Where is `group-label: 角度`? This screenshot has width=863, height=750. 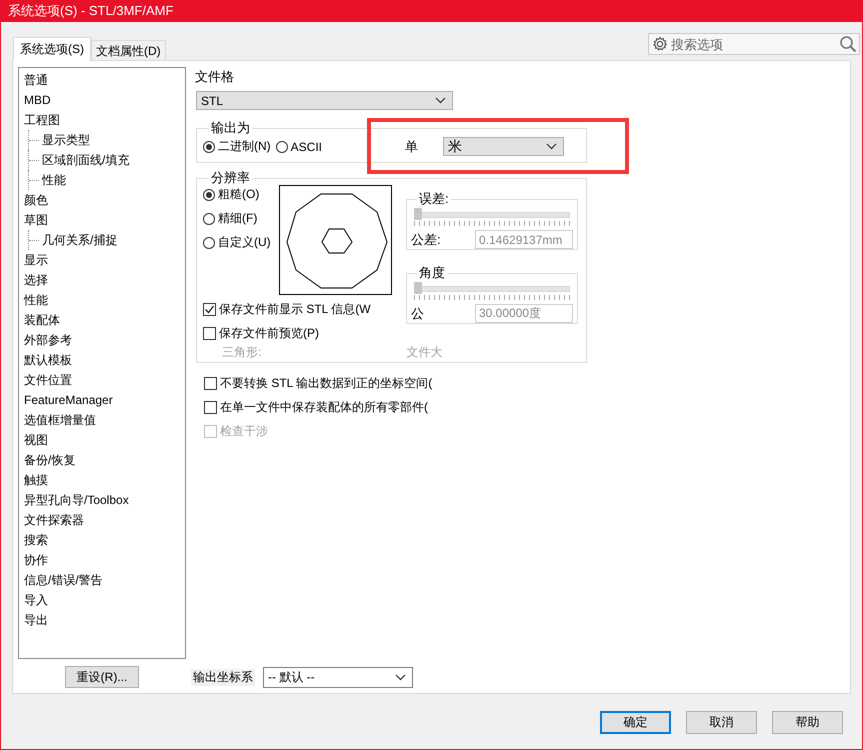
group-label: 角度 is located at coordinates (432, 273).